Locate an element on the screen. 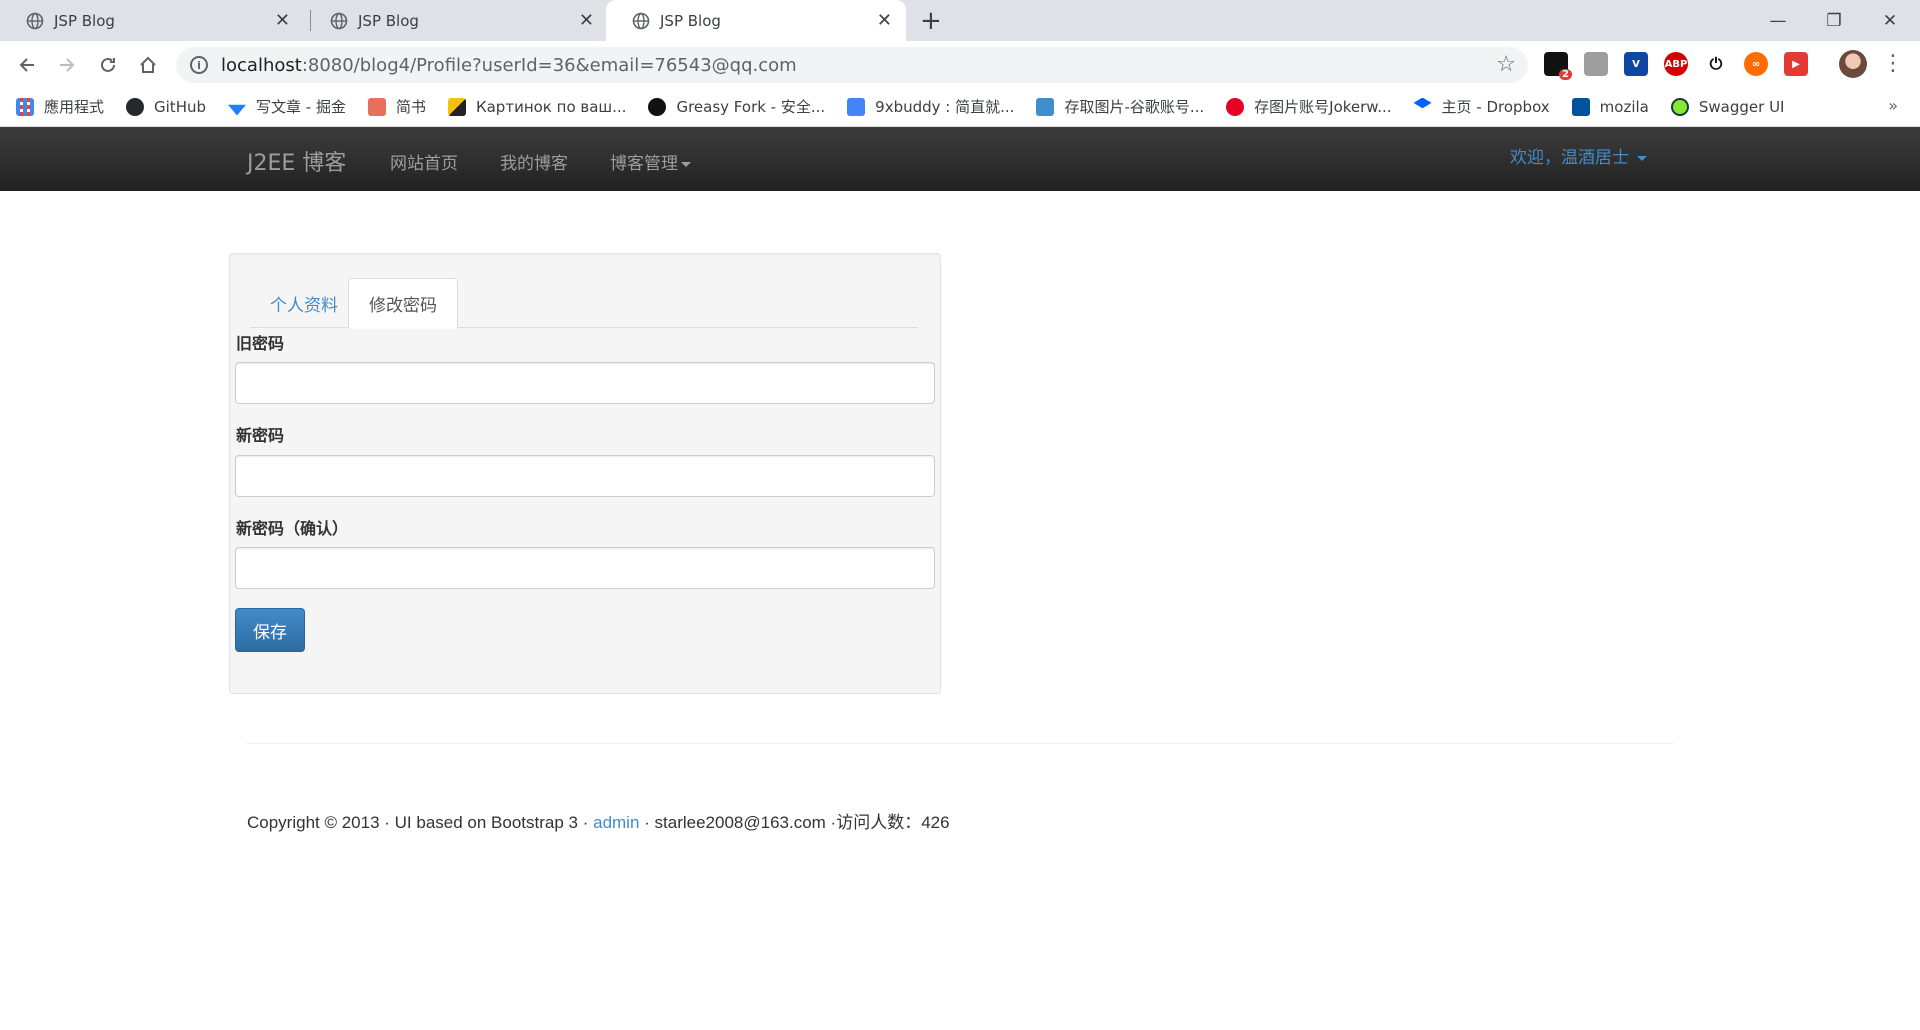 Image resolution: width=1920 pixels, height=1030 pixels. power-icon: ⏻ is located at coordinates (1716, 64).